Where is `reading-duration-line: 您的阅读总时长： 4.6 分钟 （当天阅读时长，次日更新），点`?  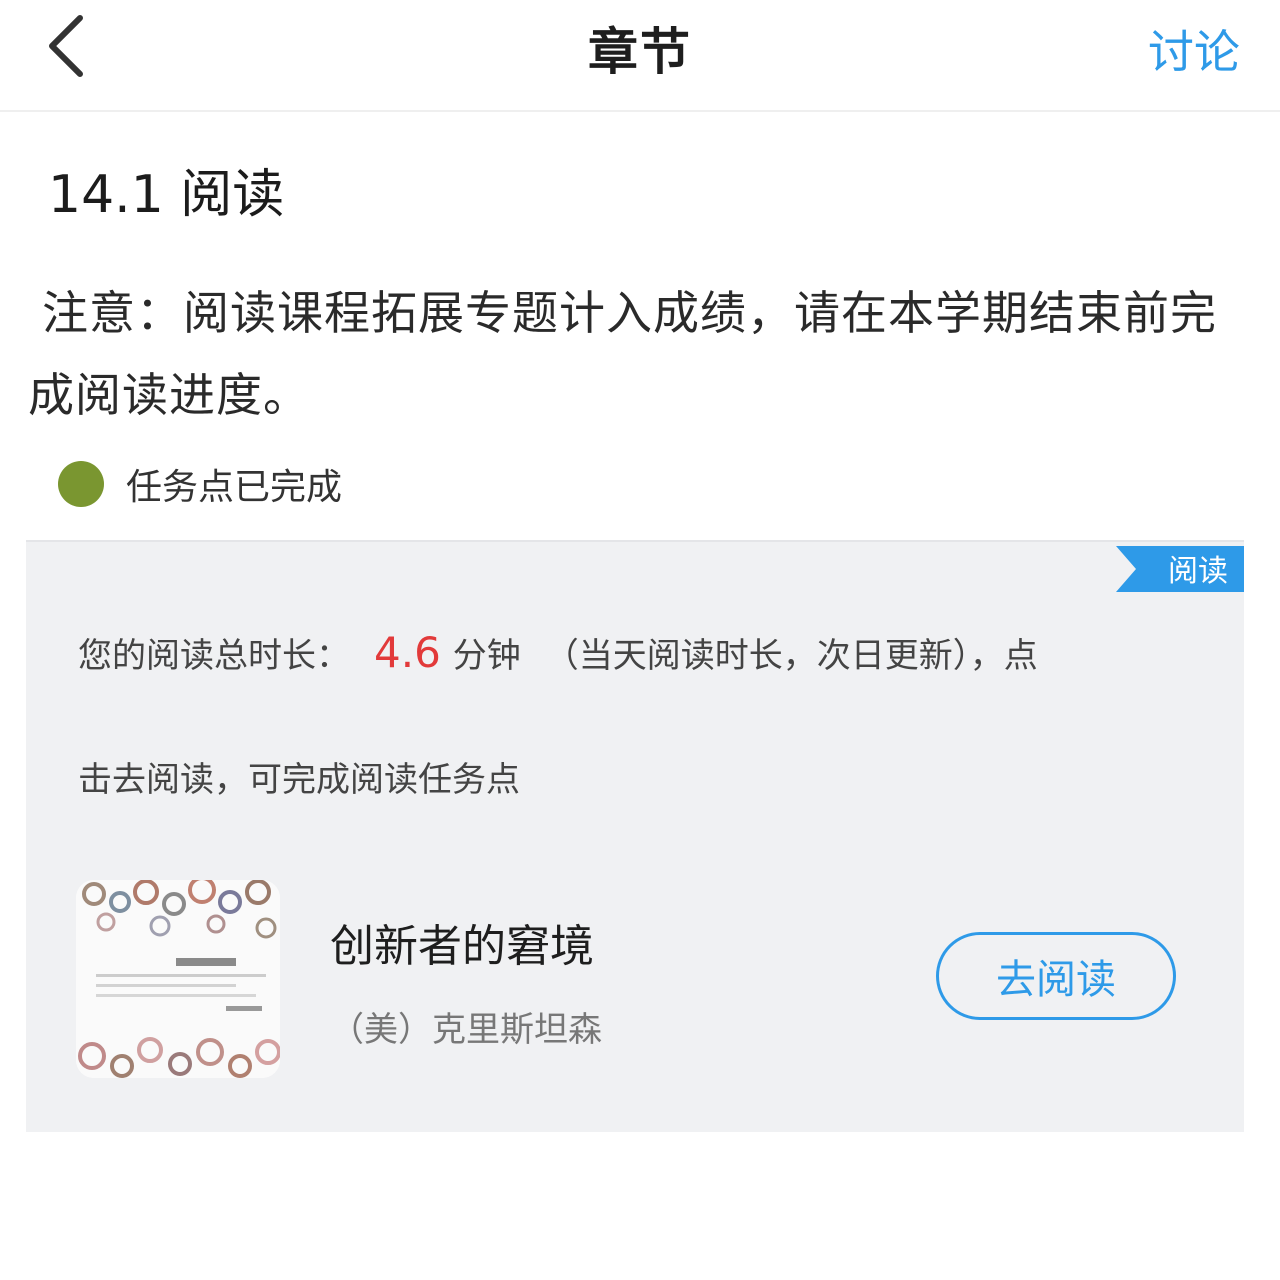 reading-duration-line: 您的阅读总时长： 4.6 分钟 （当天阅读时长，次日更新），点 is located at coordinates (648, 652).